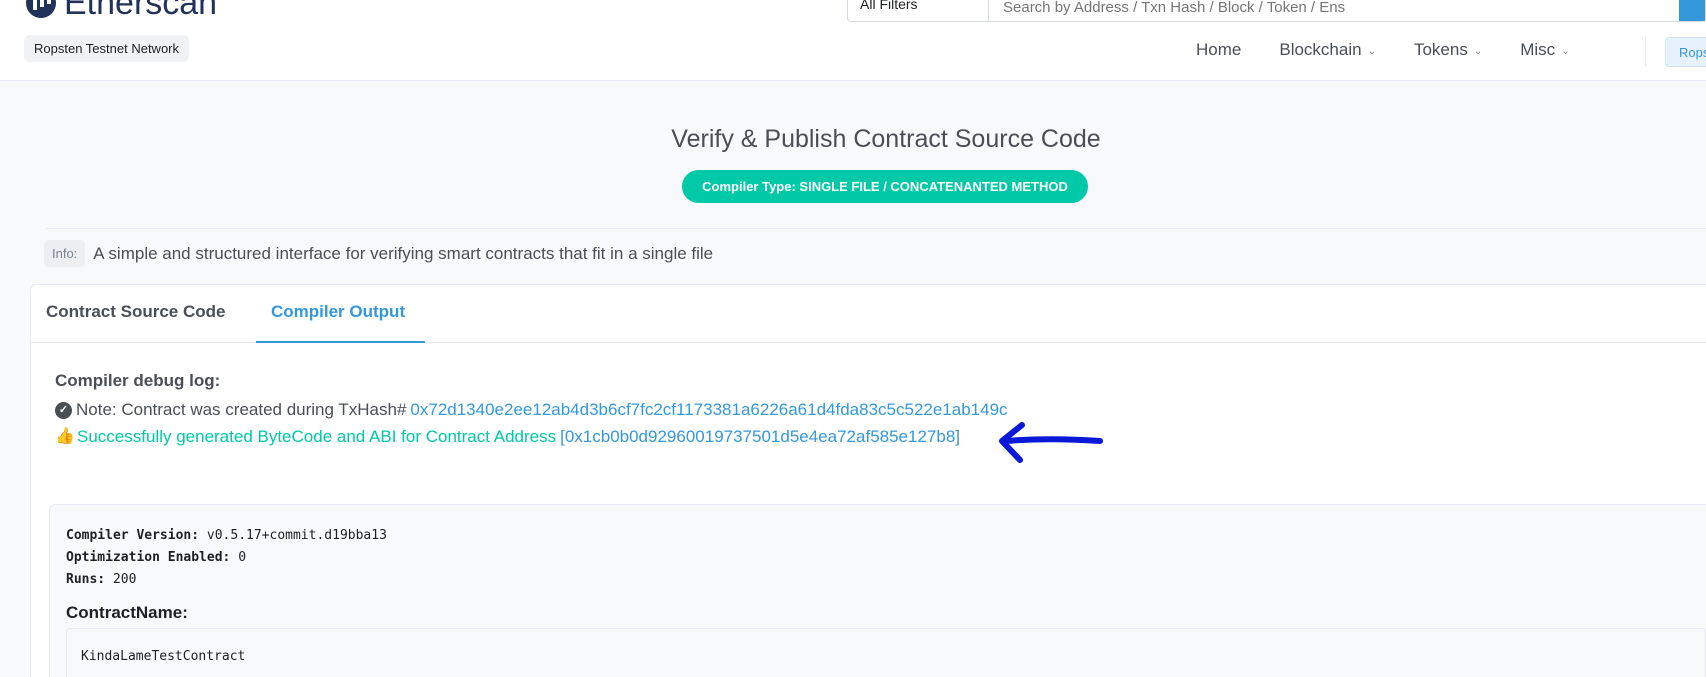 The height and width of the screenshot is (677, 1706). What do you see at coordinates (163, 656) in the screenshot?
I see `contract-name-value: KindaLameTestContract` at bounding box center [163, 656].